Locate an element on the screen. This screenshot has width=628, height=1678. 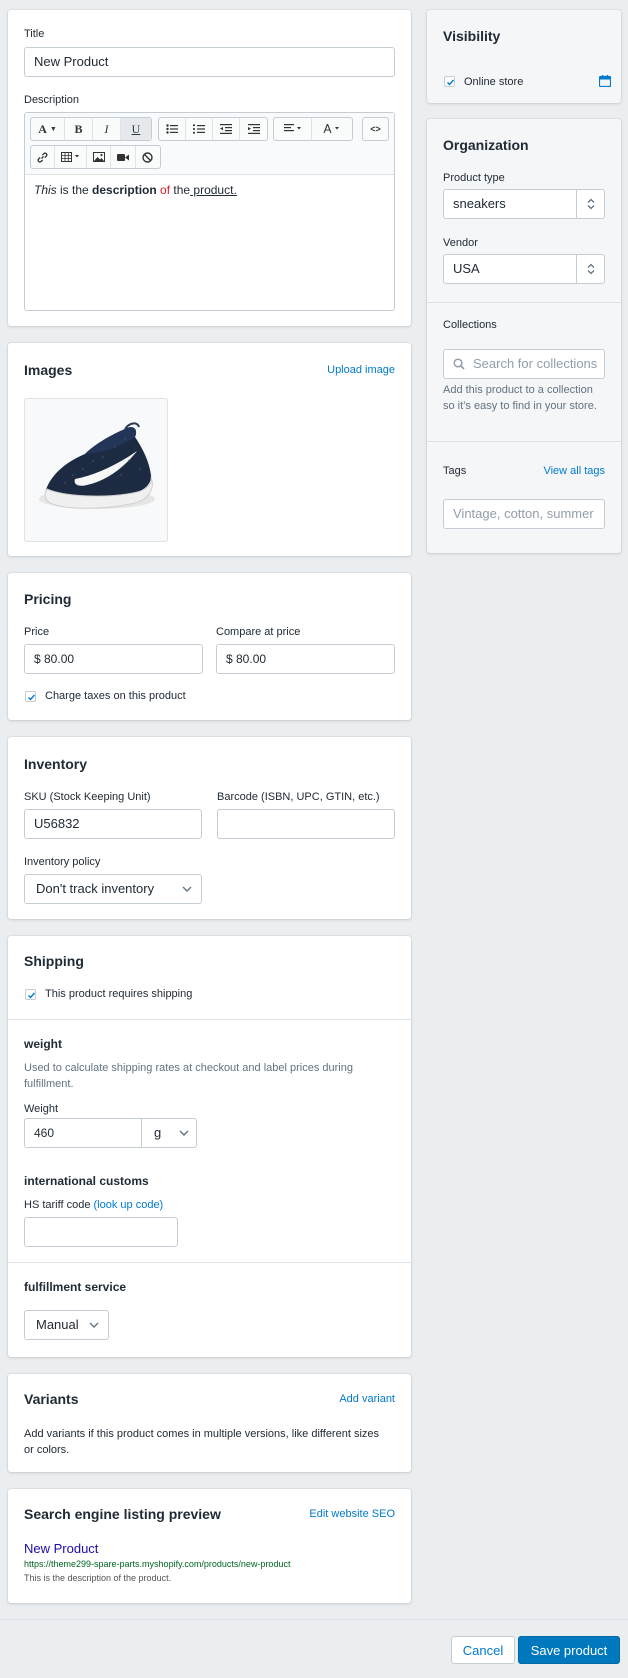
font-style-button: A ▼ is located at coordinates (48, 129).